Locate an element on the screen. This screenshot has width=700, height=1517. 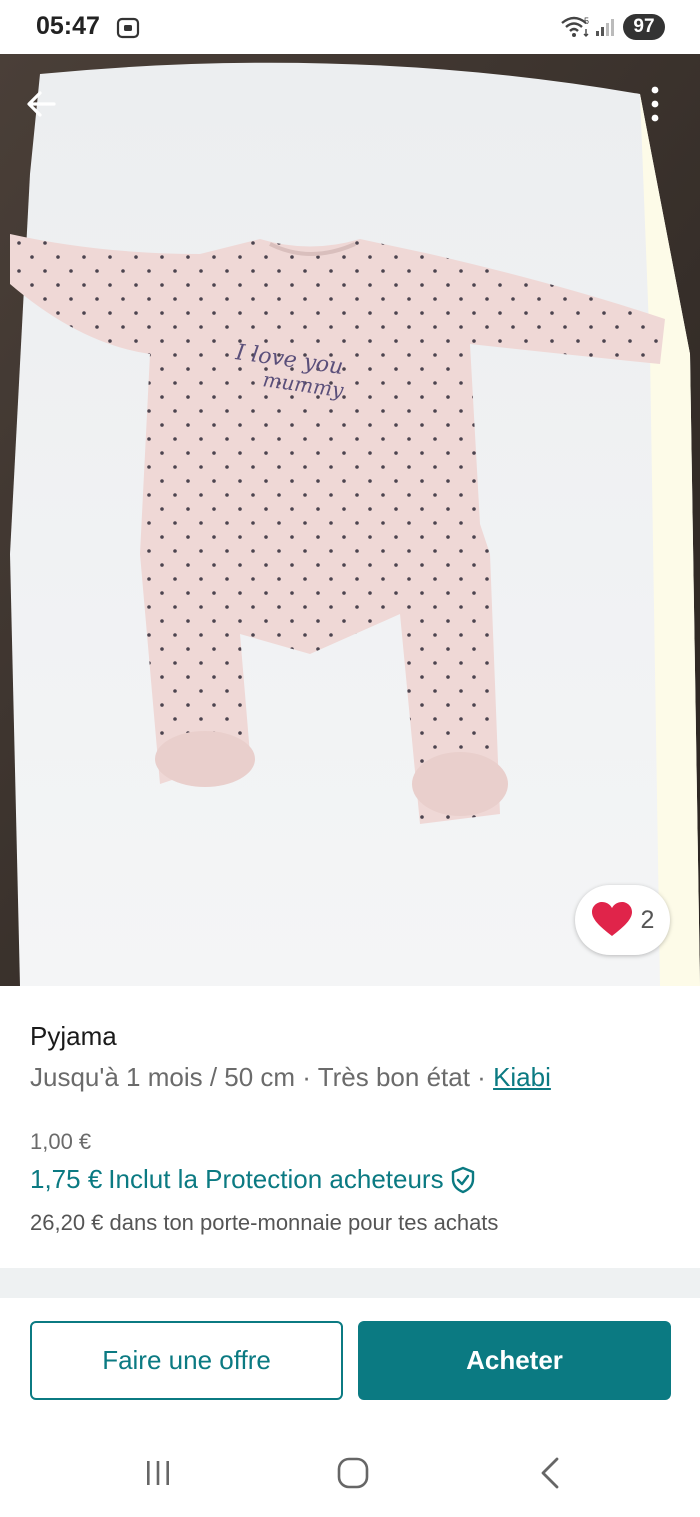
system-back-button is located at coordinates (550, 1473).